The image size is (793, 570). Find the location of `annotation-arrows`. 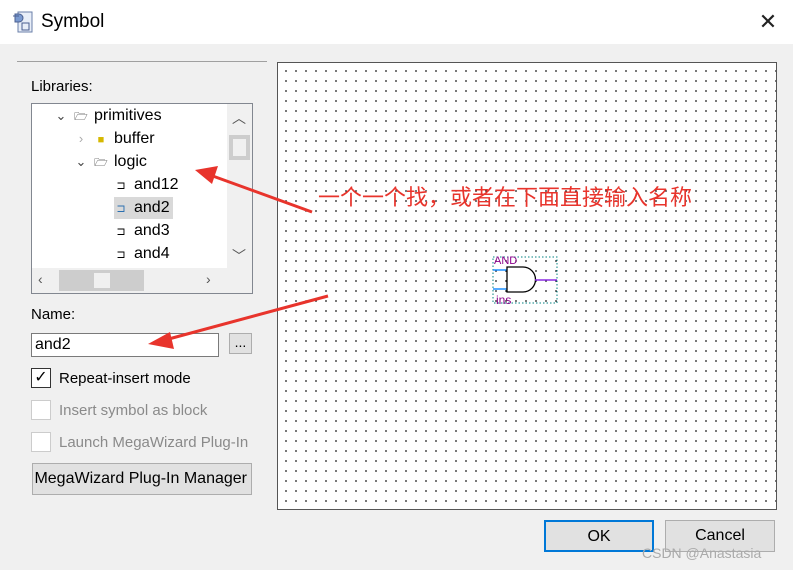

annotation-arrows is located at coordinates (238, 257).